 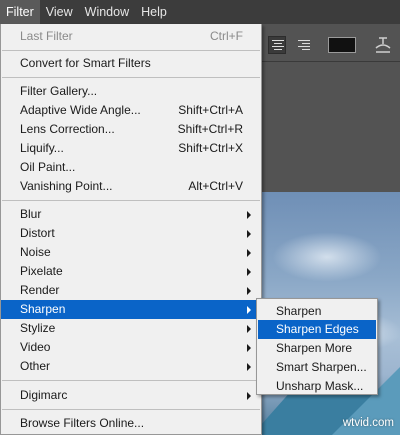 I want to click on menu-item-label: Other, so click(x=35, y=366).